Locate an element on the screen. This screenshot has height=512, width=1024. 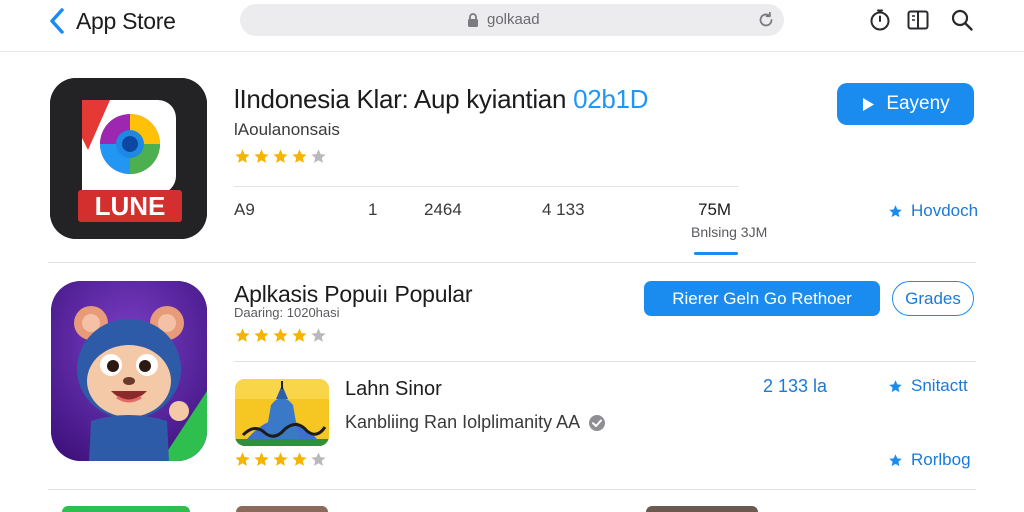
back-button: App Store is located at coordinates (112, 21).